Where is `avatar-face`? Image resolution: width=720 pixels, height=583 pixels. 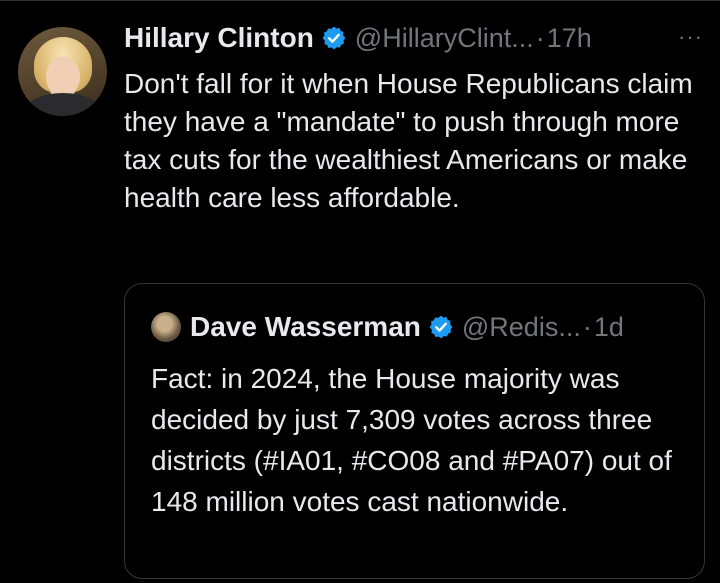 avatar-face is located at coordinates (63, 77).